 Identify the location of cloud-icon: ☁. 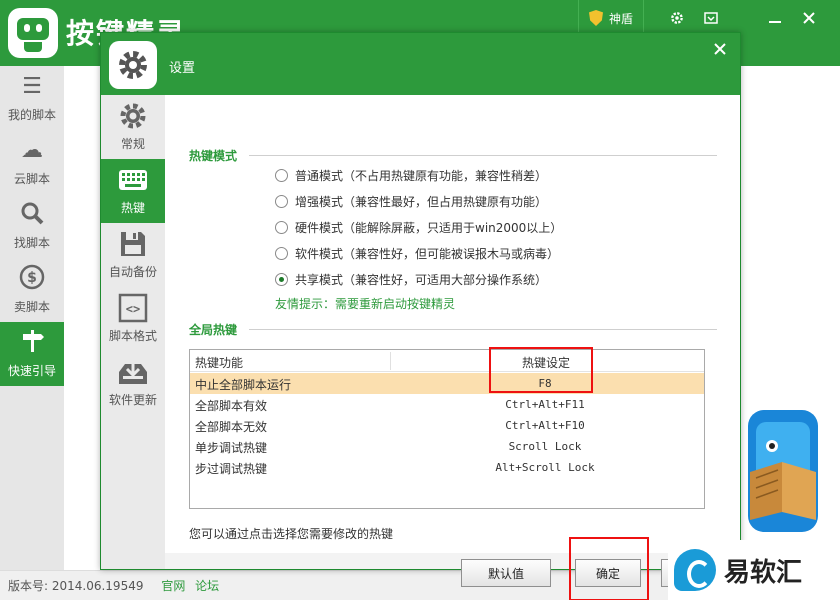
(32, 150).